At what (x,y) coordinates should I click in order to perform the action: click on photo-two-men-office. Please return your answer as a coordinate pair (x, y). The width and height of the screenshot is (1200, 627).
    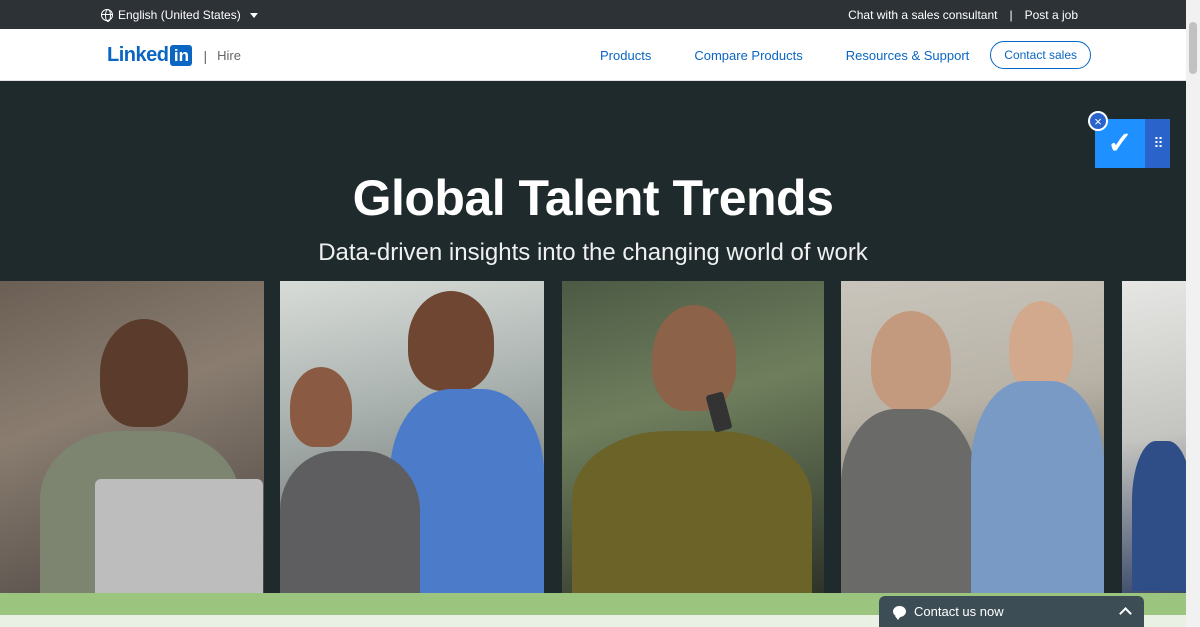
    Looking at the image, I should click on (412, 437).